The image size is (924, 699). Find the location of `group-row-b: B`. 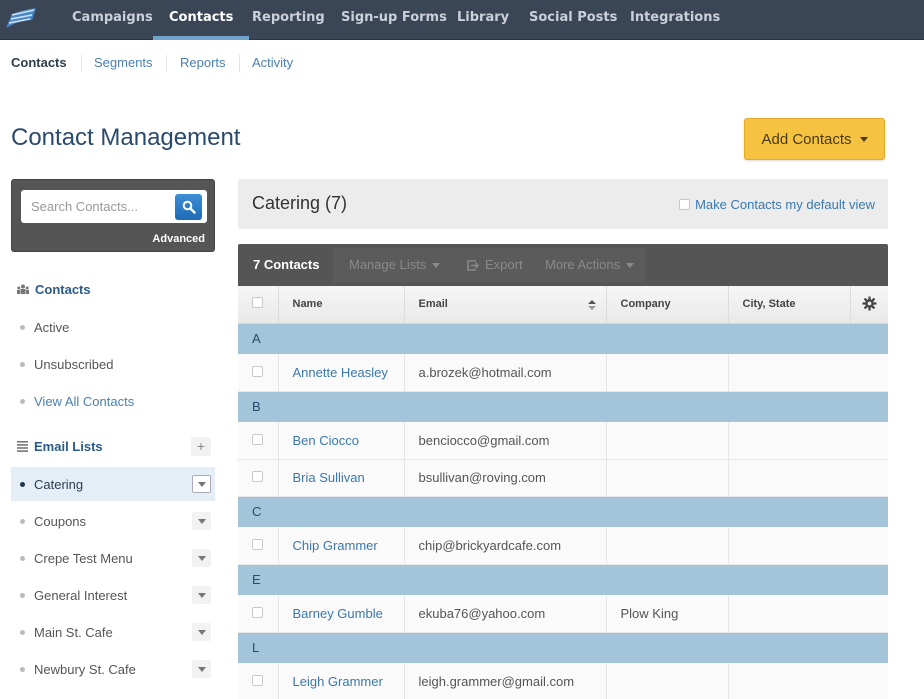

group-row-b: B is located at coordinates (563, 406).